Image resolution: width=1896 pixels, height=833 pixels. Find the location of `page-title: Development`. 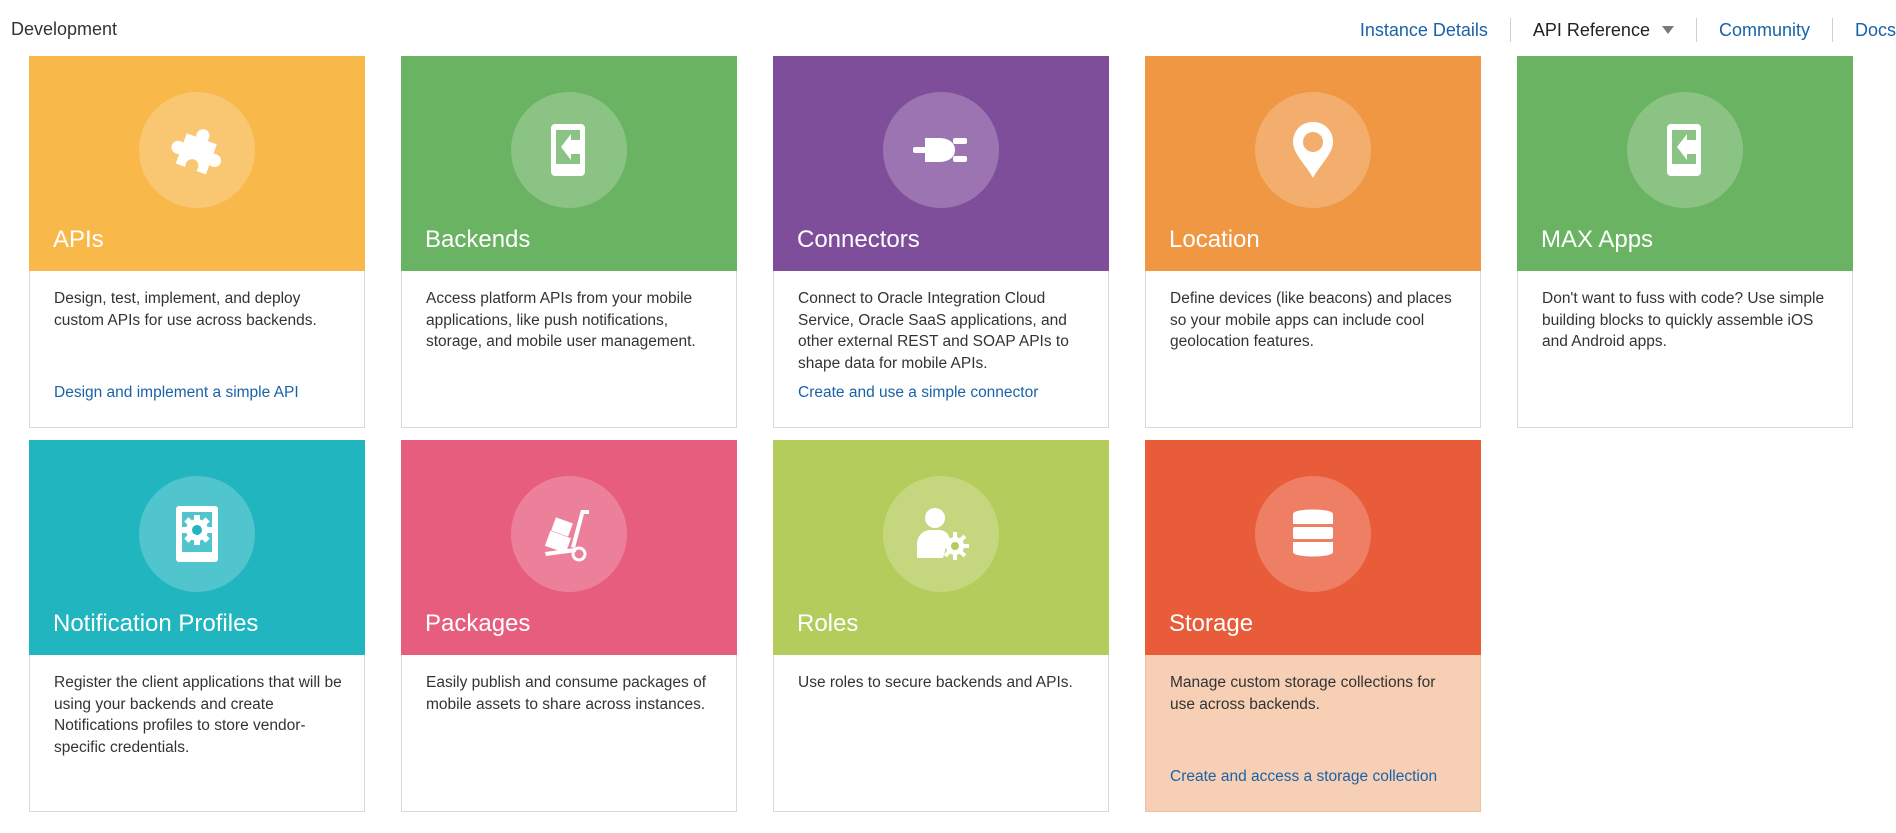

page-title: Development is located at coordinates (64, 29).